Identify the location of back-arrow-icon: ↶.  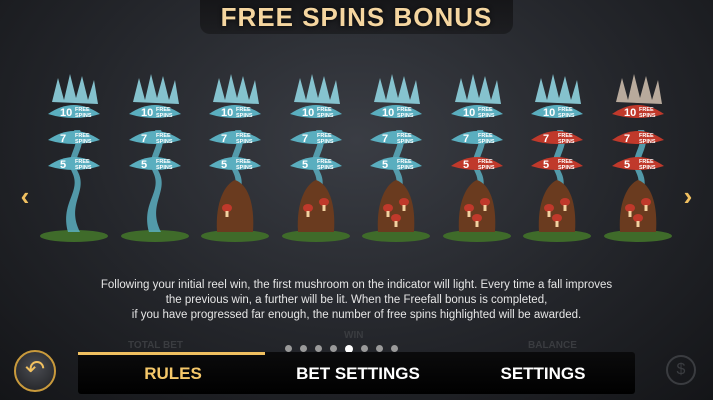
(35, 369).